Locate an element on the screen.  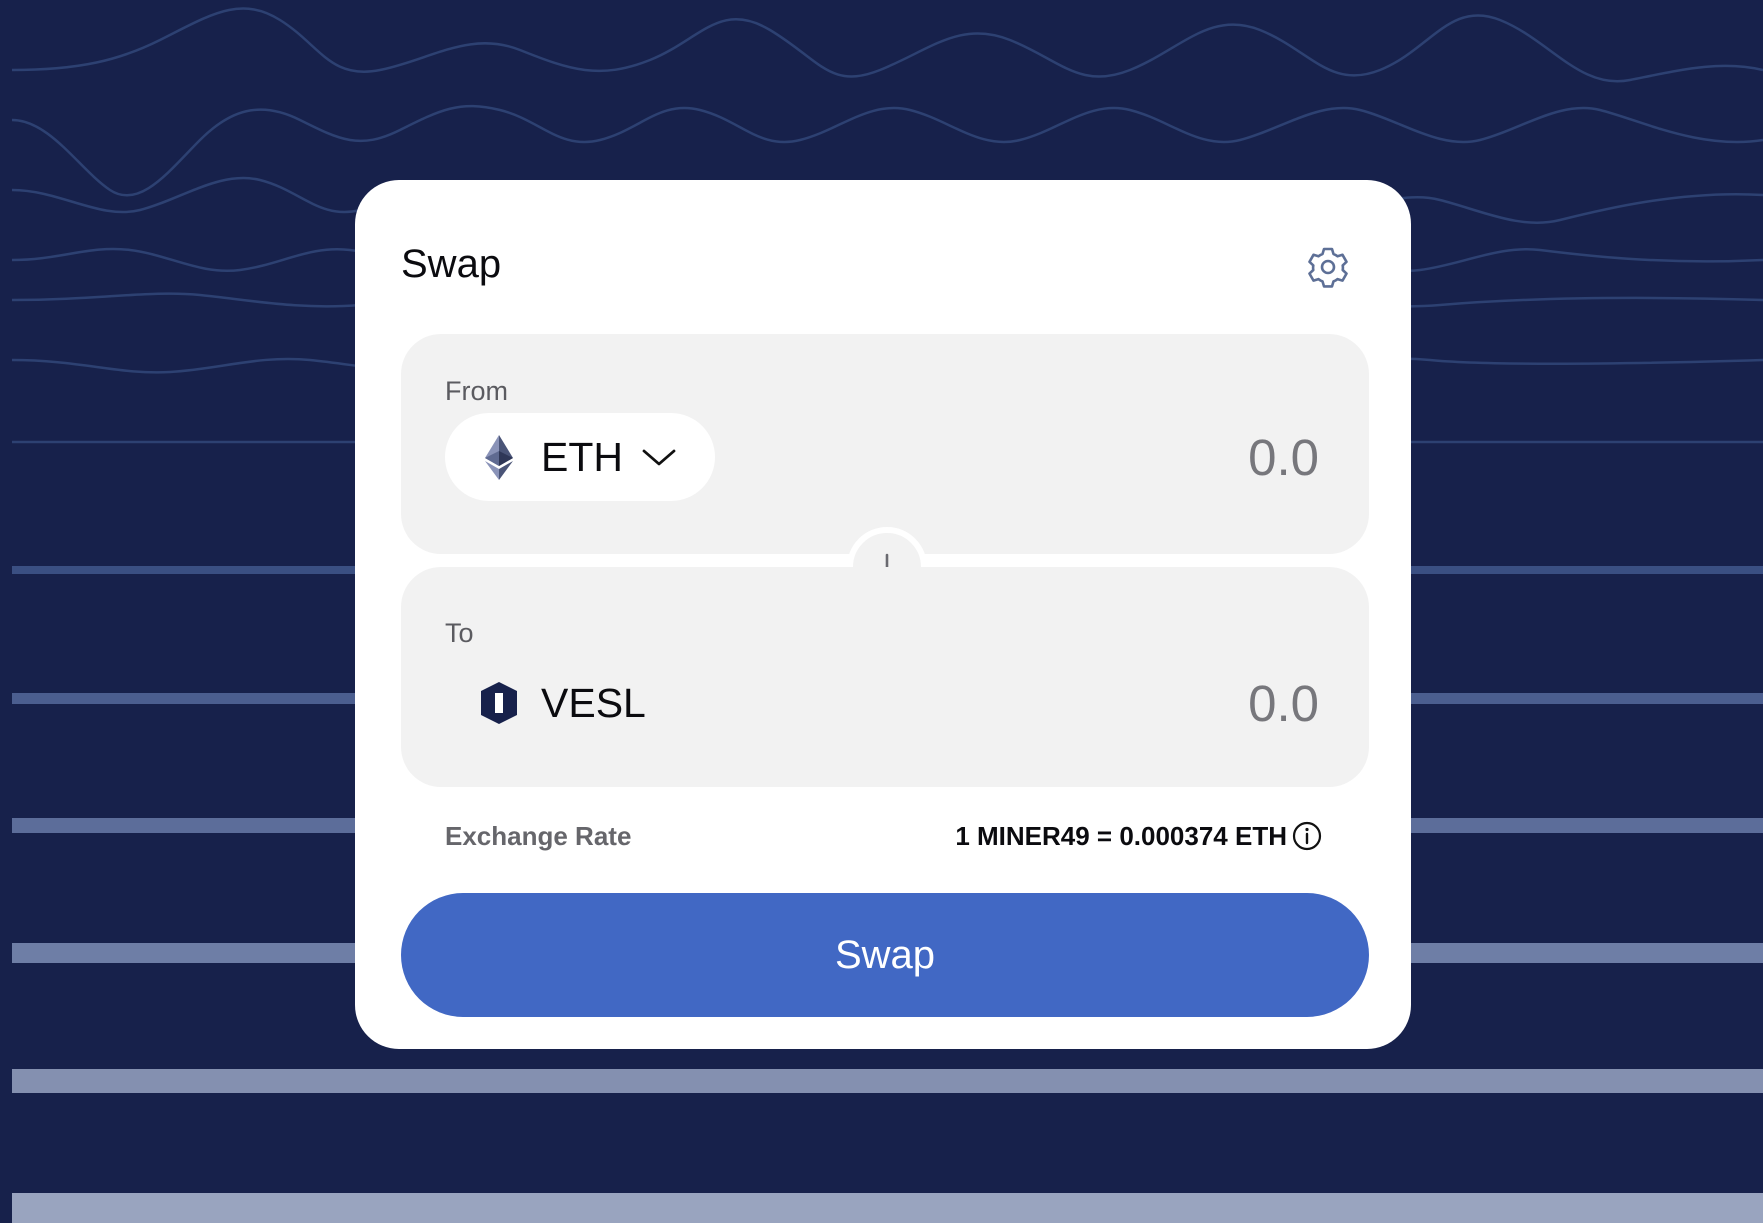
from-token-selector: ETH is located at coordinates (580, 457).